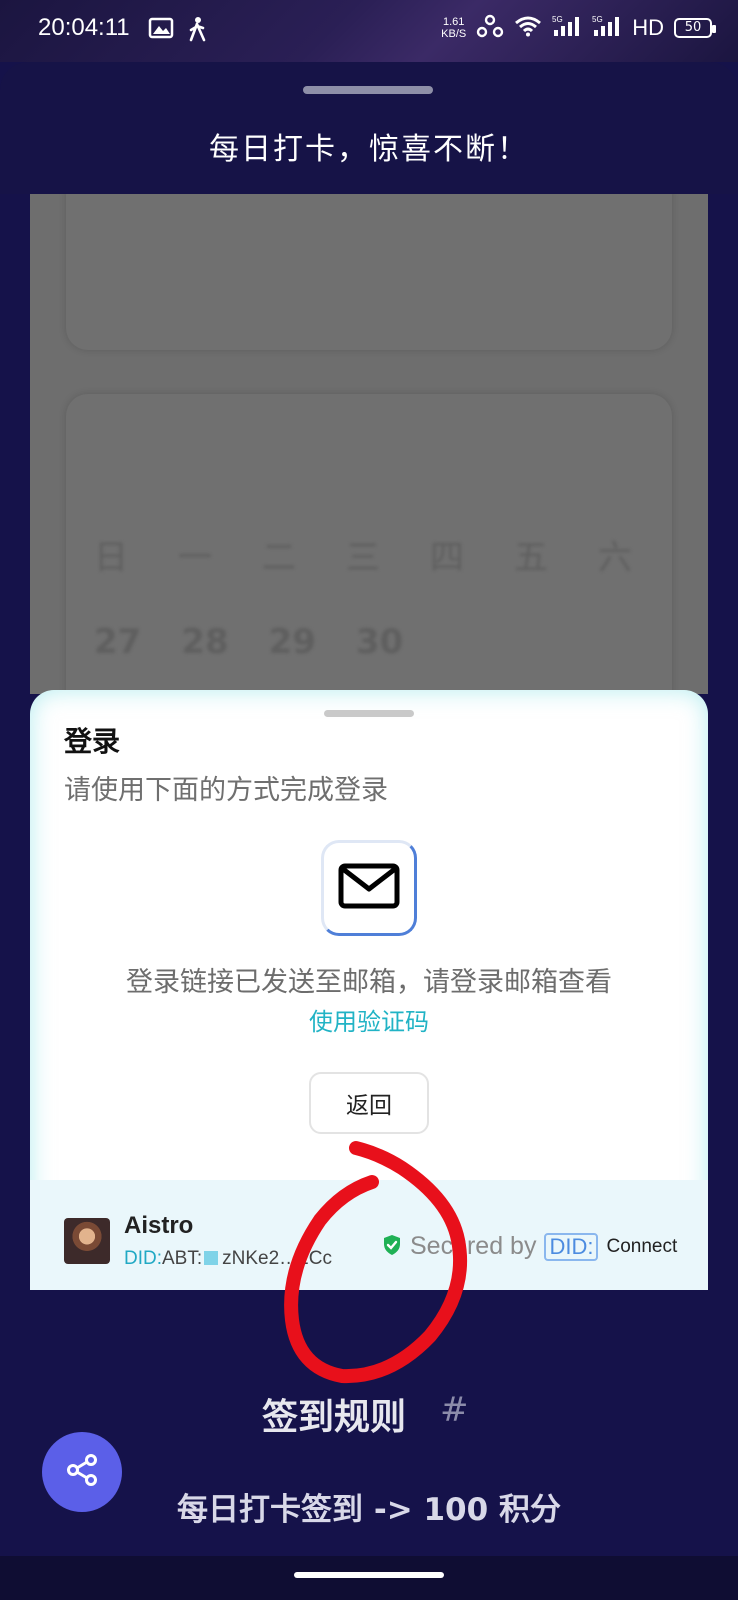  I want to click on secured-by-text: Secured by, so click(473, 1246).